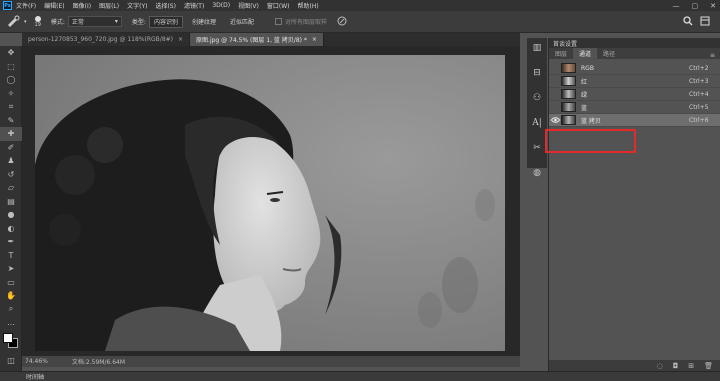 The image size is (720, 381). What do you see at coordinates (54, 5) in the screenshot?
I see `menu-edit: 编辑(E)` at bounding box center [54, 5].